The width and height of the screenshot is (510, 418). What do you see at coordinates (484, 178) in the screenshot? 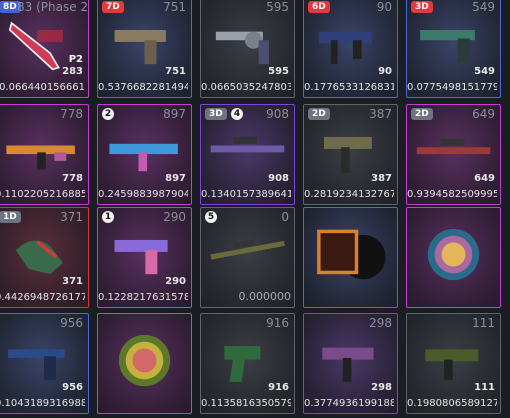
I see `price-label: 649` at bounding box center [484, 178].